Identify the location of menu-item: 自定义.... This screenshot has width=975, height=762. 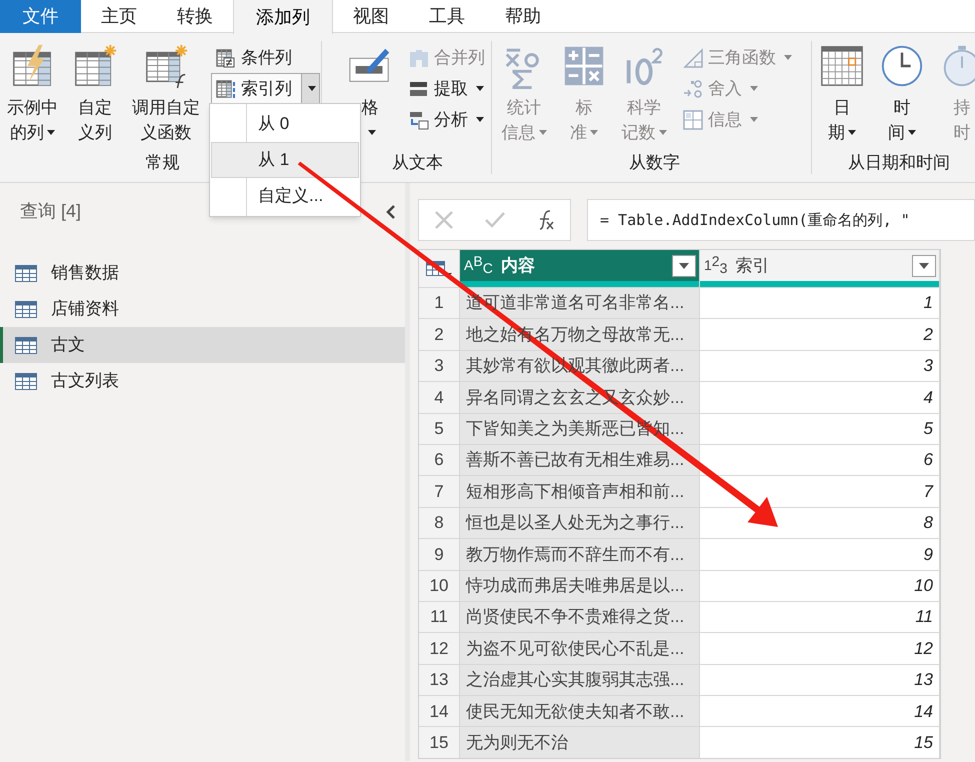
(285, 196).